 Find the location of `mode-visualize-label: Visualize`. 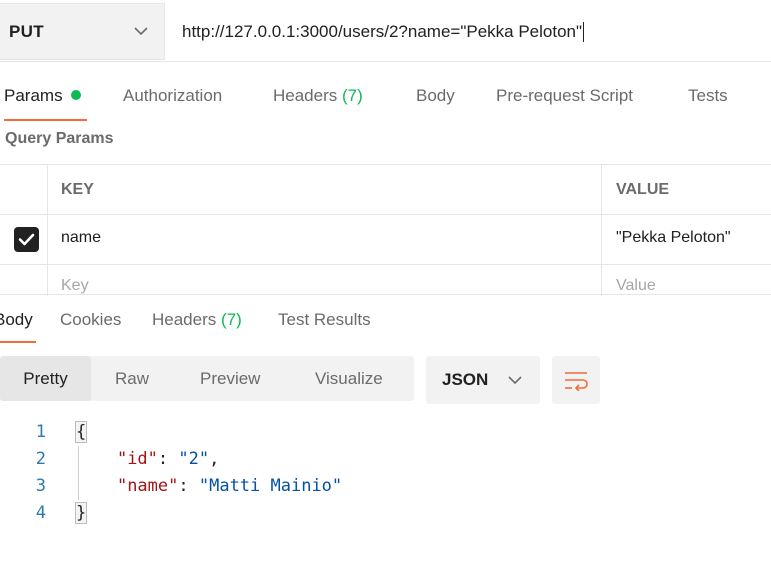

mode-visualize-label: Visualize is located at coordinates (349, 378).